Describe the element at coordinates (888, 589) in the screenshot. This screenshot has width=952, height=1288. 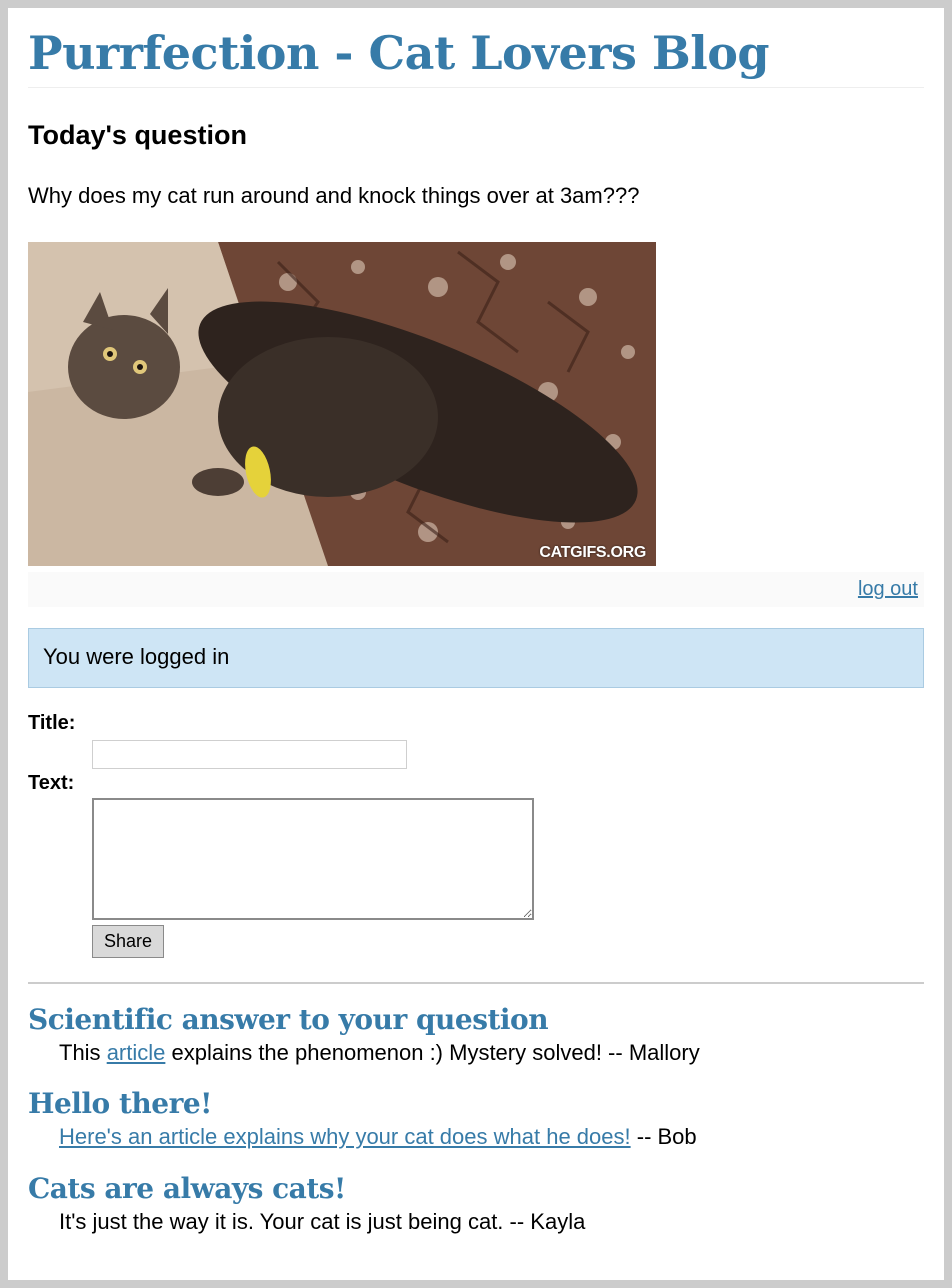
I see `logout-link: log out` at that location.